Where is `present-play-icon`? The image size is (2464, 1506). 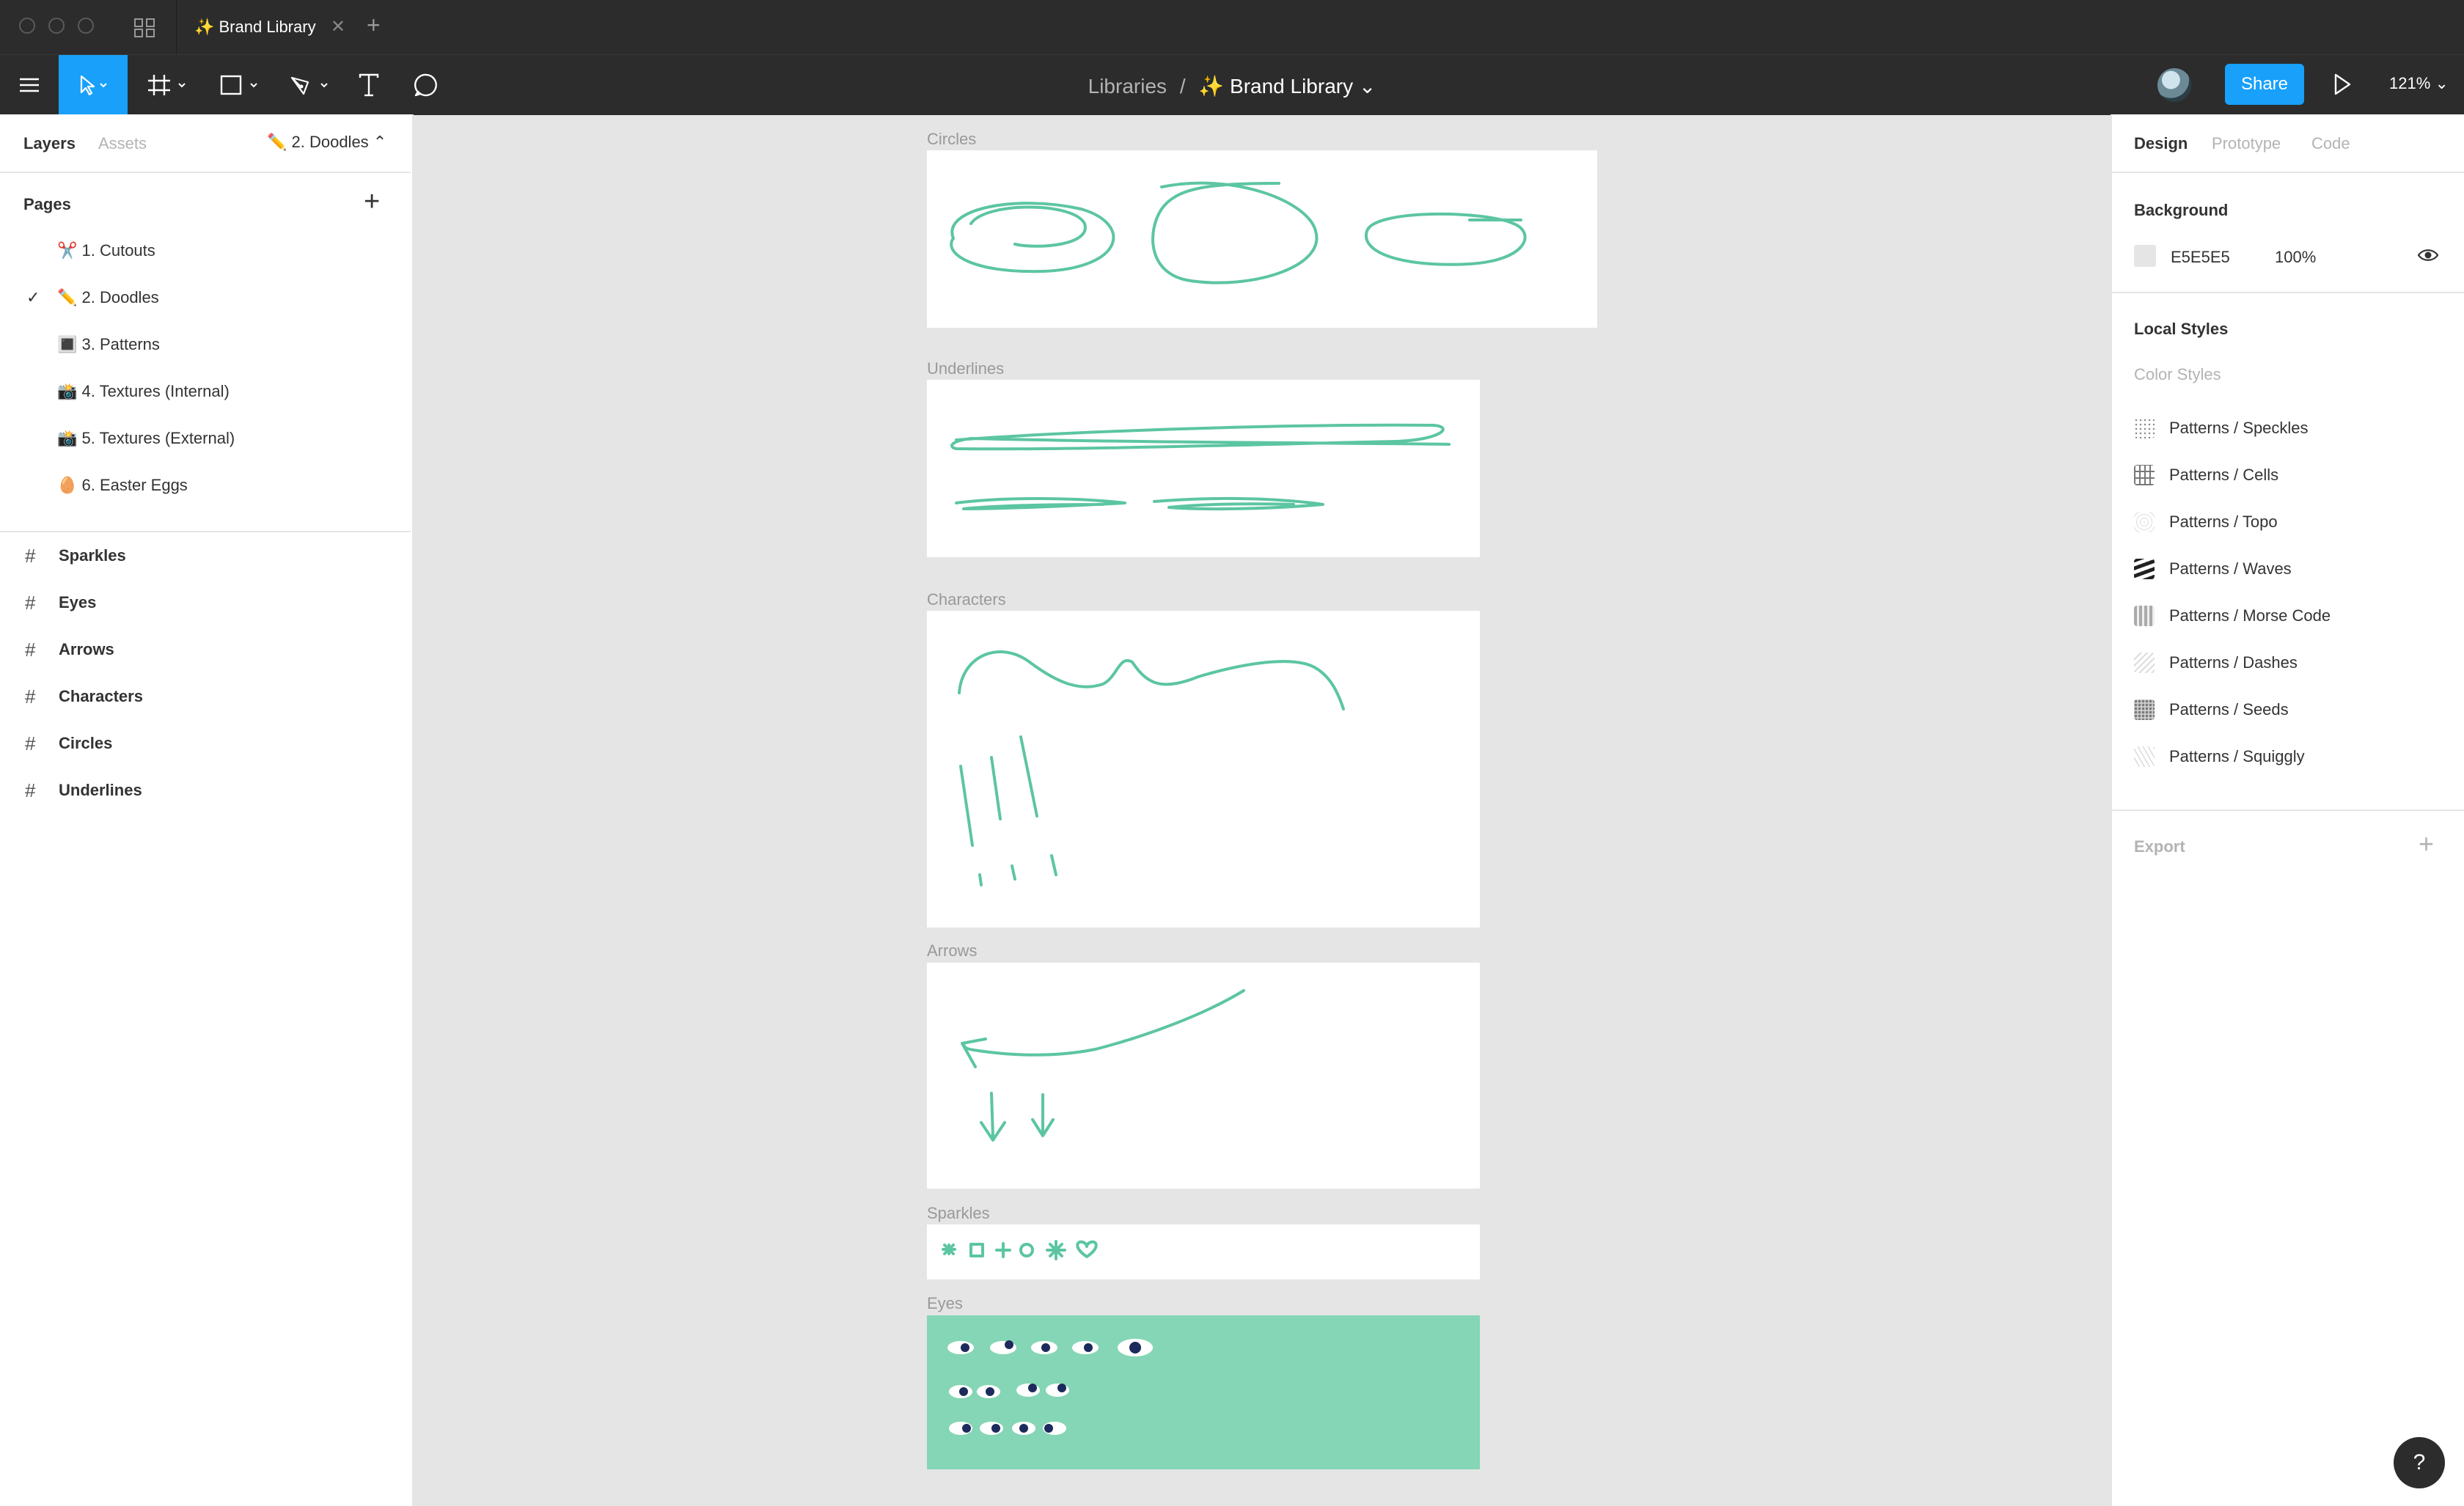 present-play-icon is located at coordinates (2342, 86).